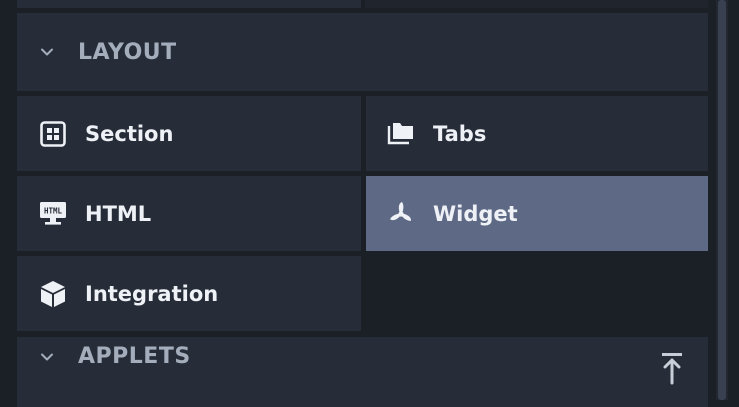  What do you see at coordinates (118, 213) in the screenshot?
I see `component-tile-label: HTML` at bounding box center [118, 213].